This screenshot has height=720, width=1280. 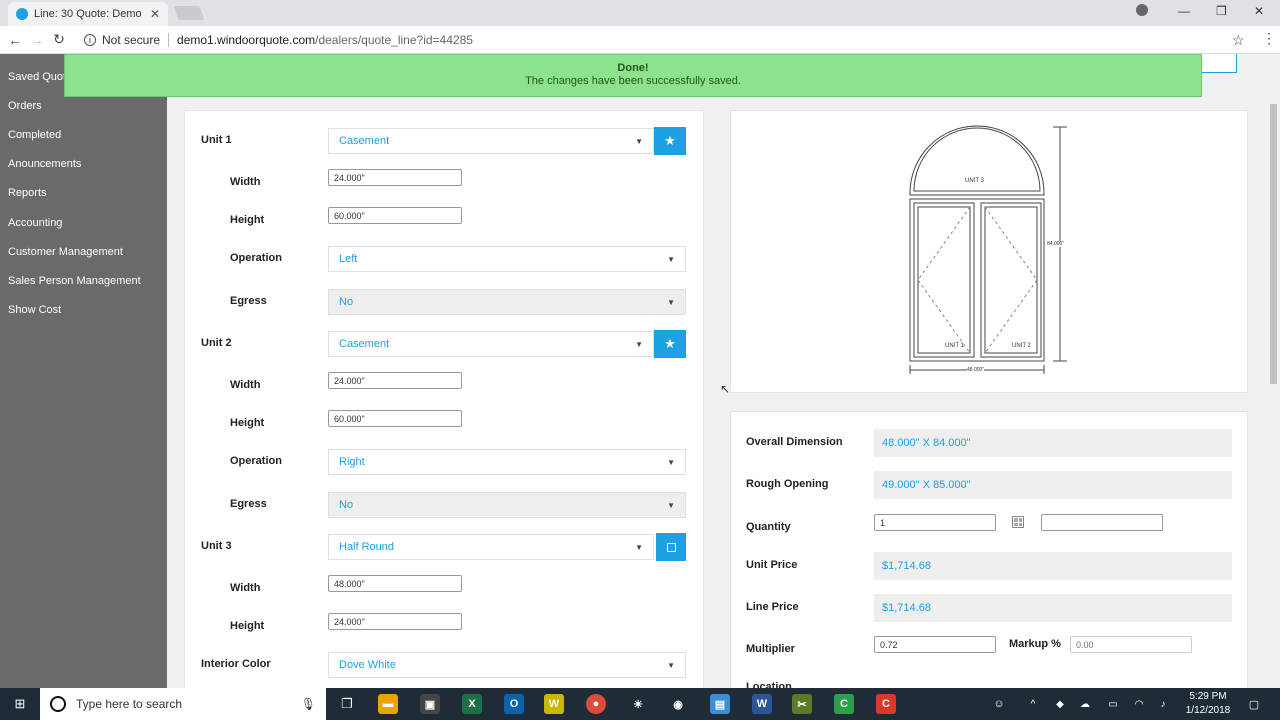 I want to click on battery-icon: ▭, so click(x=1113, y=704).